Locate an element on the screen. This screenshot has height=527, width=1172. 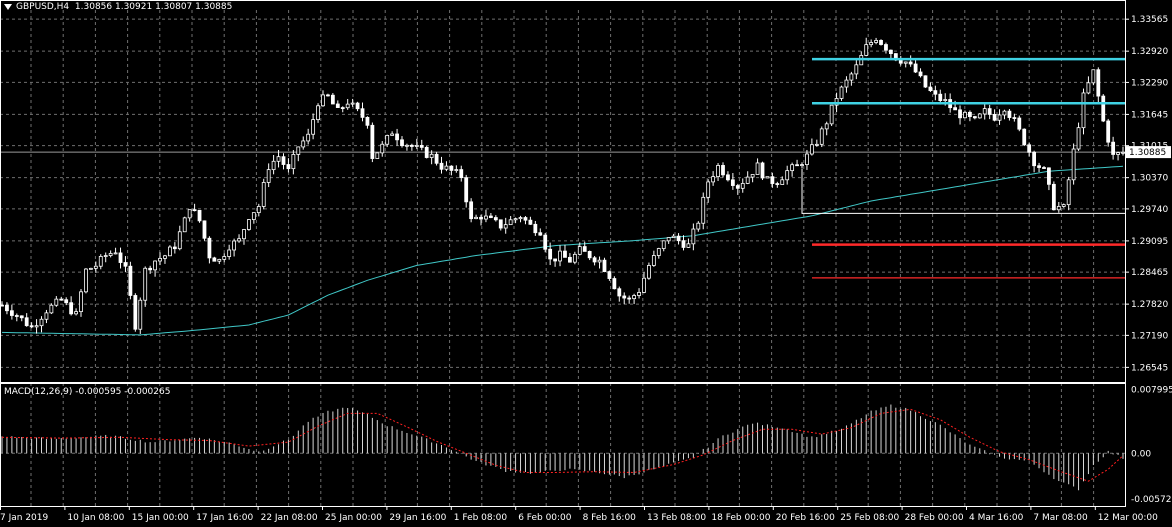
time-tick-label: 4 Mar 16:00 is located at coordinates (996, 518).